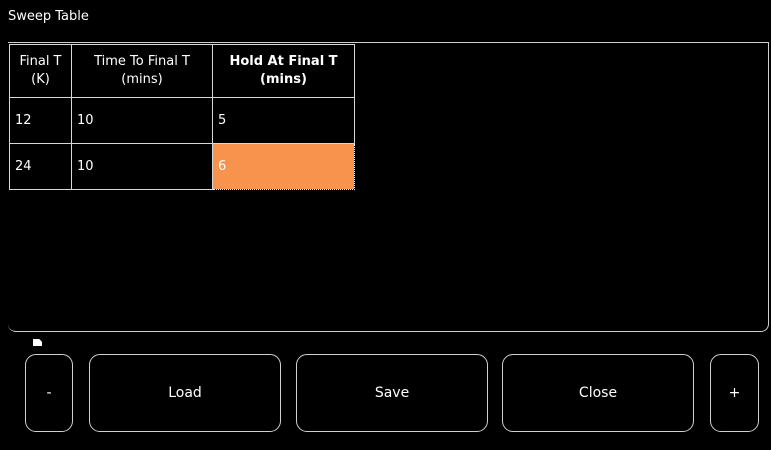 The width and height of the screenshot is (771, 450). I want to click on column-header-line1: Final T, so click(40, 61).